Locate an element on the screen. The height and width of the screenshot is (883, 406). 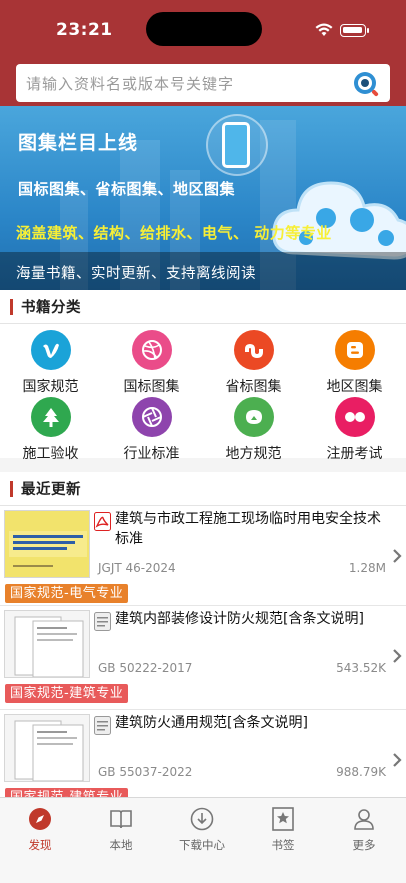
tab-bookmarks: 书签 is located at coordinates (283, 829).